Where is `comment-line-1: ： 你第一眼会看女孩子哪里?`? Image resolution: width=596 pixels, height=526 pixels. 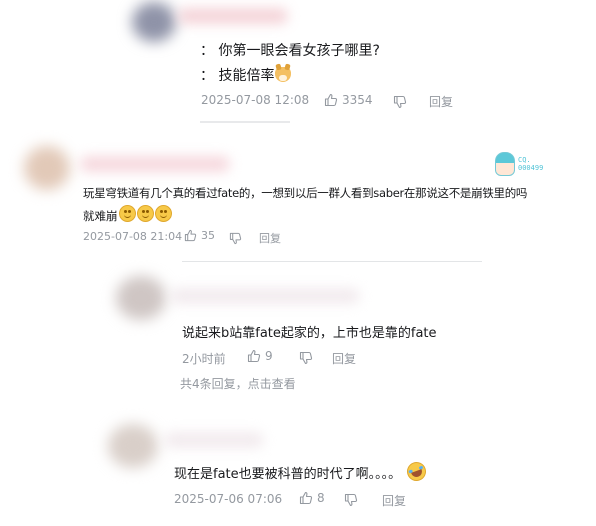 comment-line-1: ： 你第一眼会看女孩子哪里? is located at coordinates (290, 51).